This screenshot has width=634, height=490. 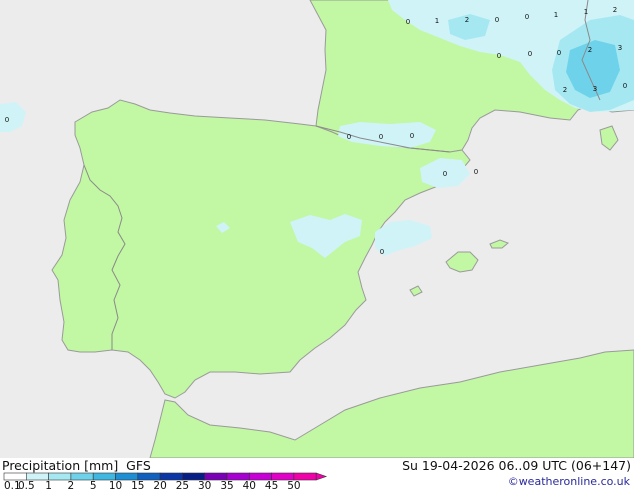 What do you see at coordinates (321, 476) in the screenshot?
I see `legend-arrow` at bounding box center [321, 476].